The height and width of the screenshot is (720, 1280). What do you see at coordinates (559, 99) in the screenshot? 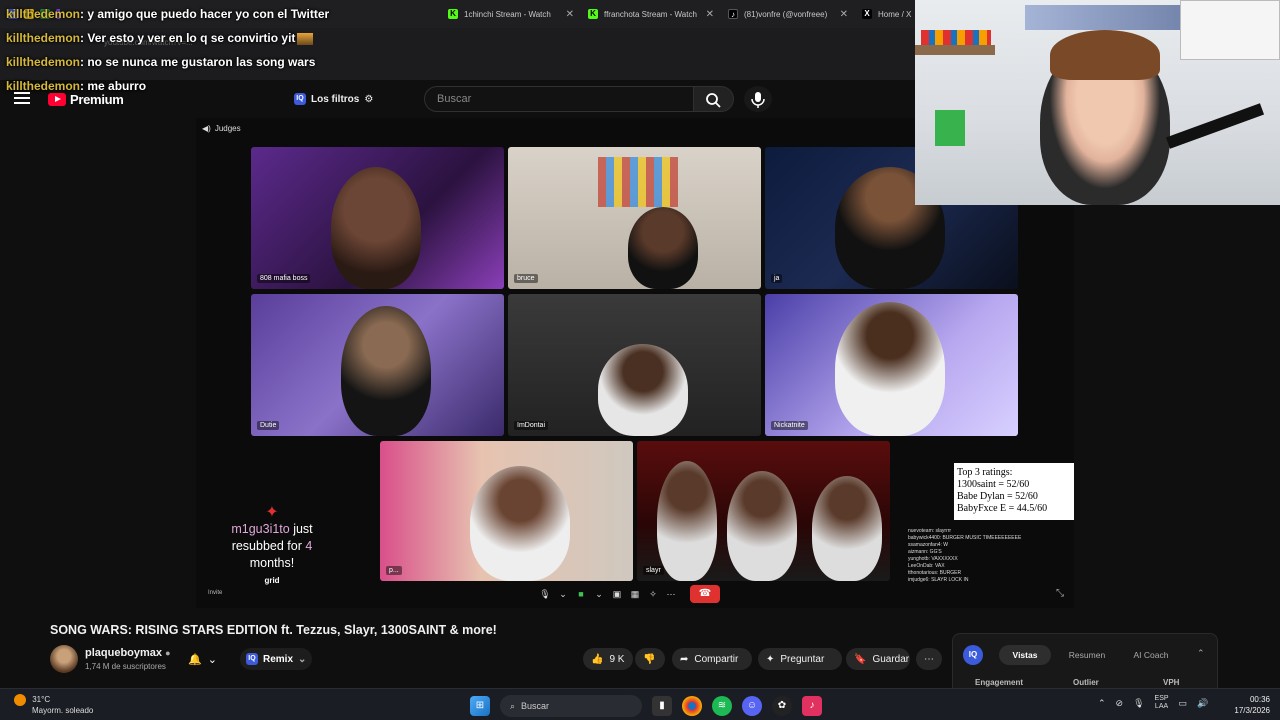
I see `search-input: Buscar` at bounding box center [559, 99].